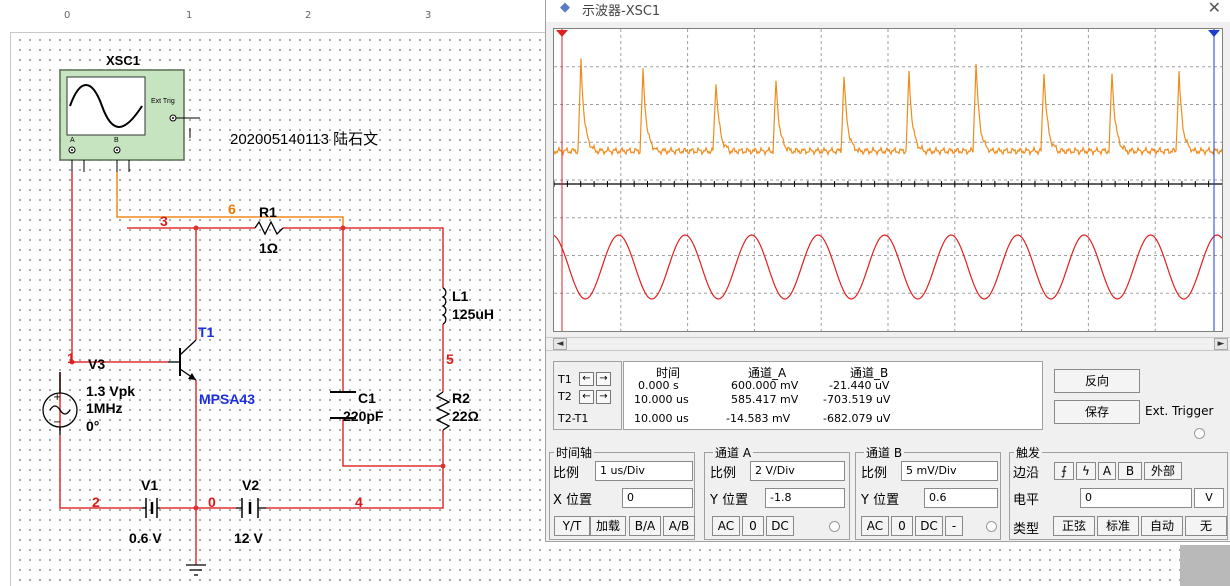 This screenshot has width=1230, height=586. I want to click on t2-t1-label: T2-T1, so click(573, 418).